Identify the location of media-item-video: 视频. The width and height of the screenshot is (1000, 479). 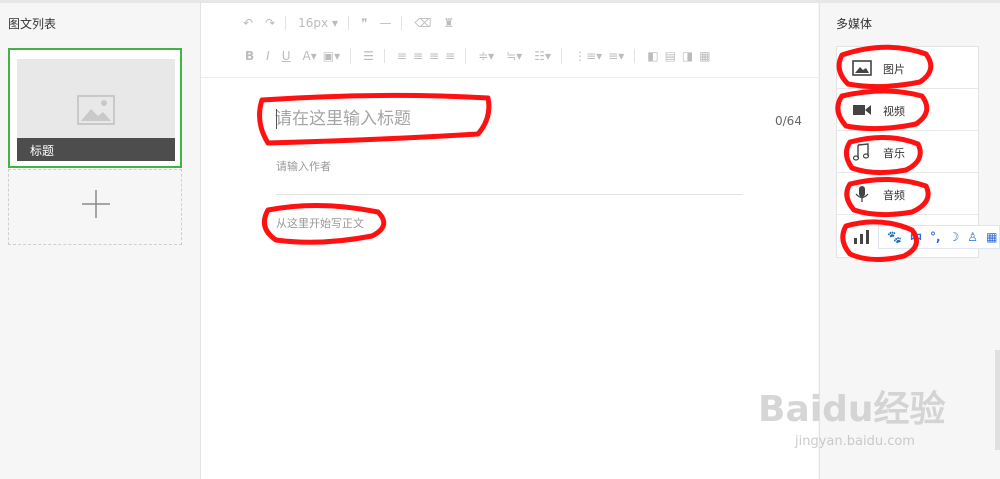
(907, 110).